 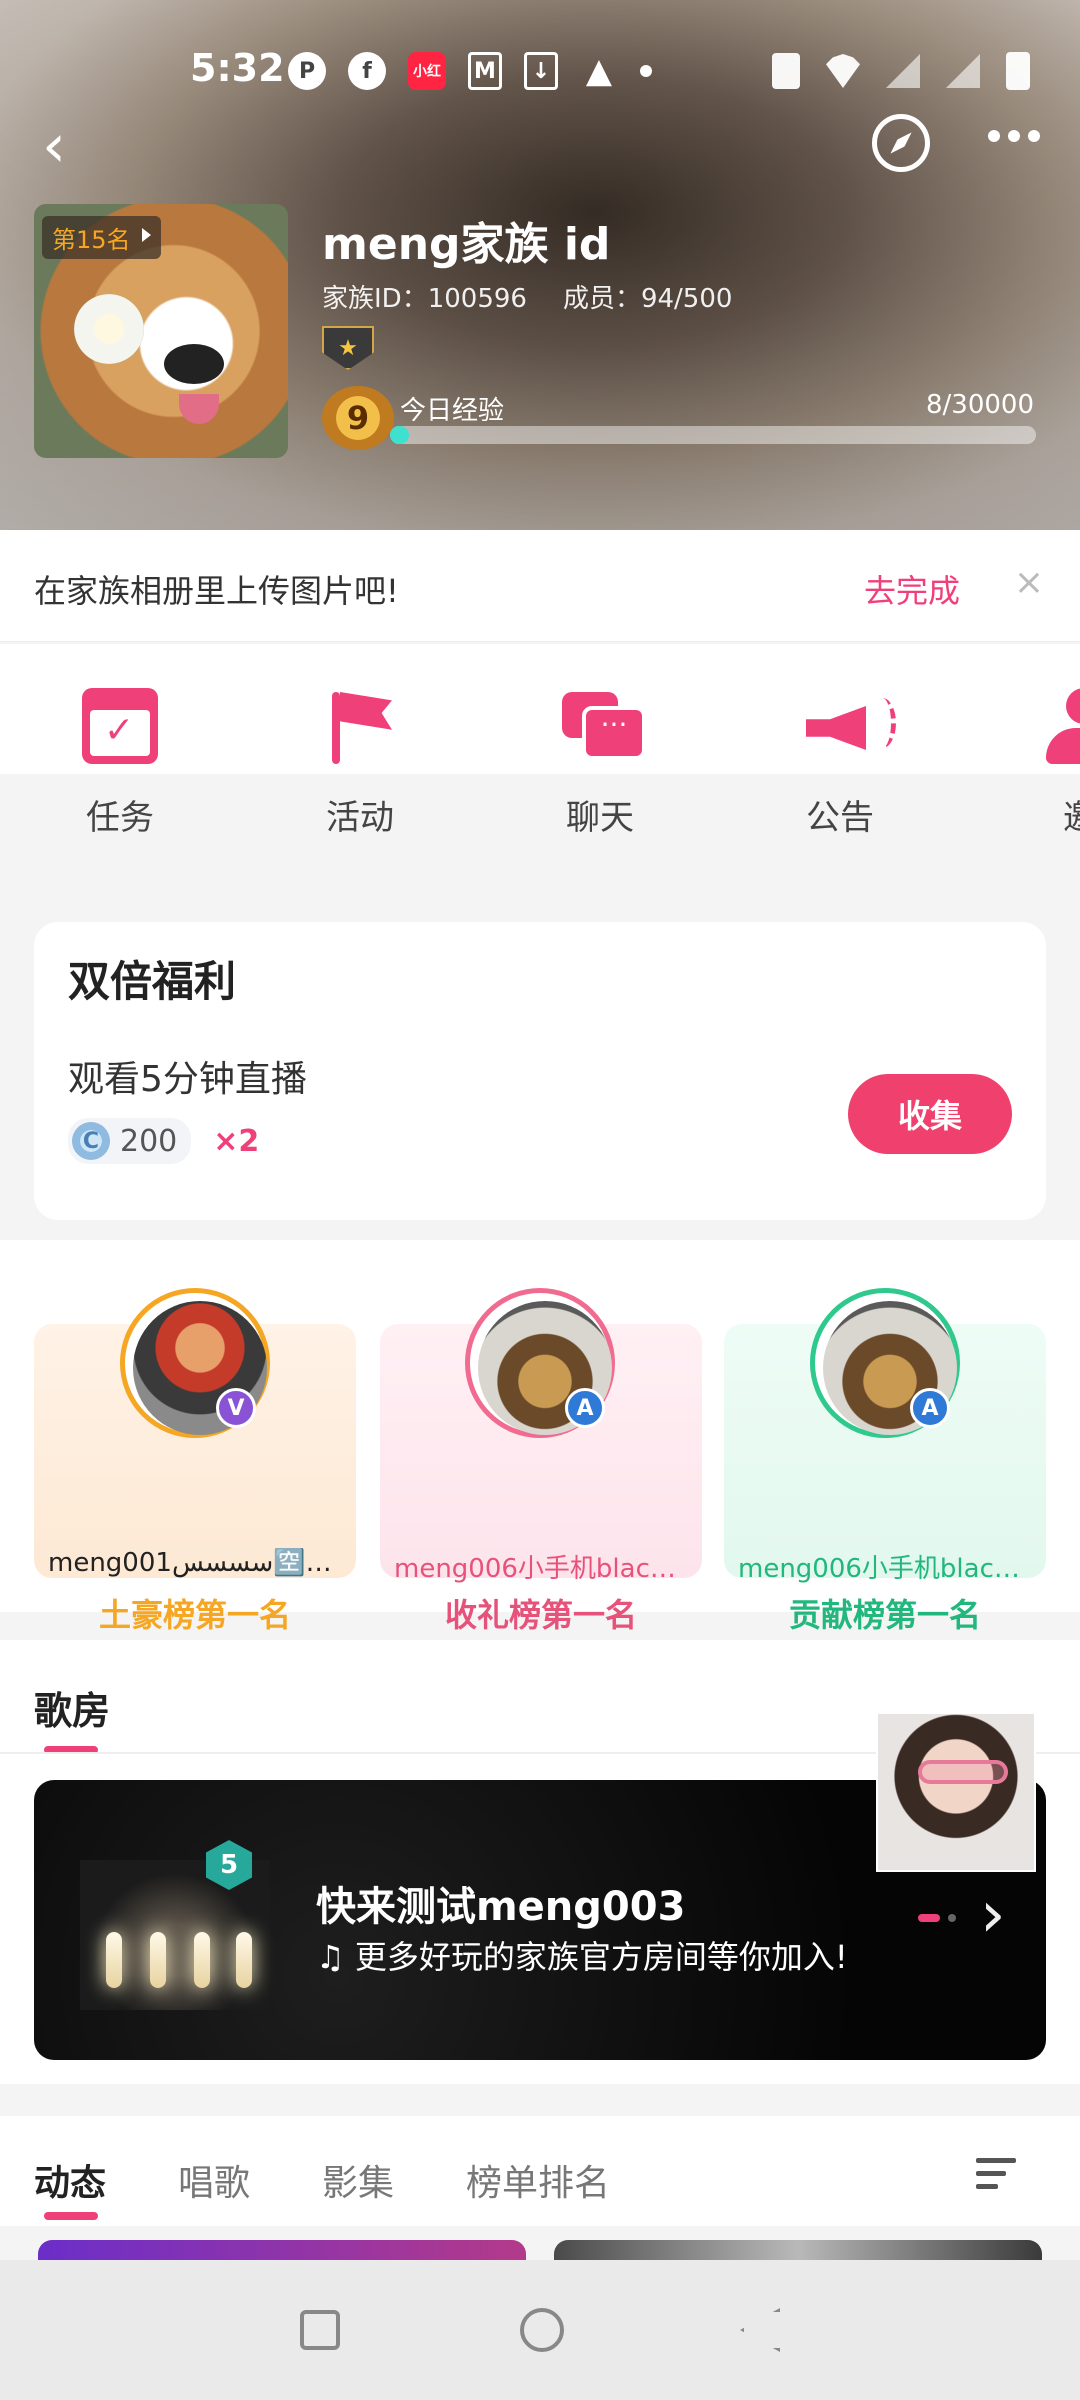 I want to click on recents-button, so click(x=320, y=2330).